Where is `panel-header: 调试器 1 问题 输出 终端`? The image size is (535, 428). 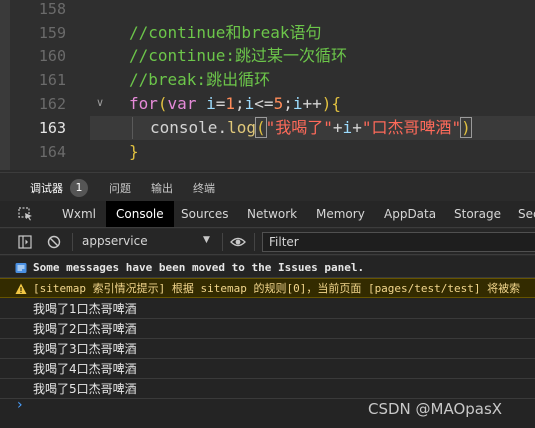 panel-header: 调试器 1 问题 输出 终端 is located at coordinates (267, 187).